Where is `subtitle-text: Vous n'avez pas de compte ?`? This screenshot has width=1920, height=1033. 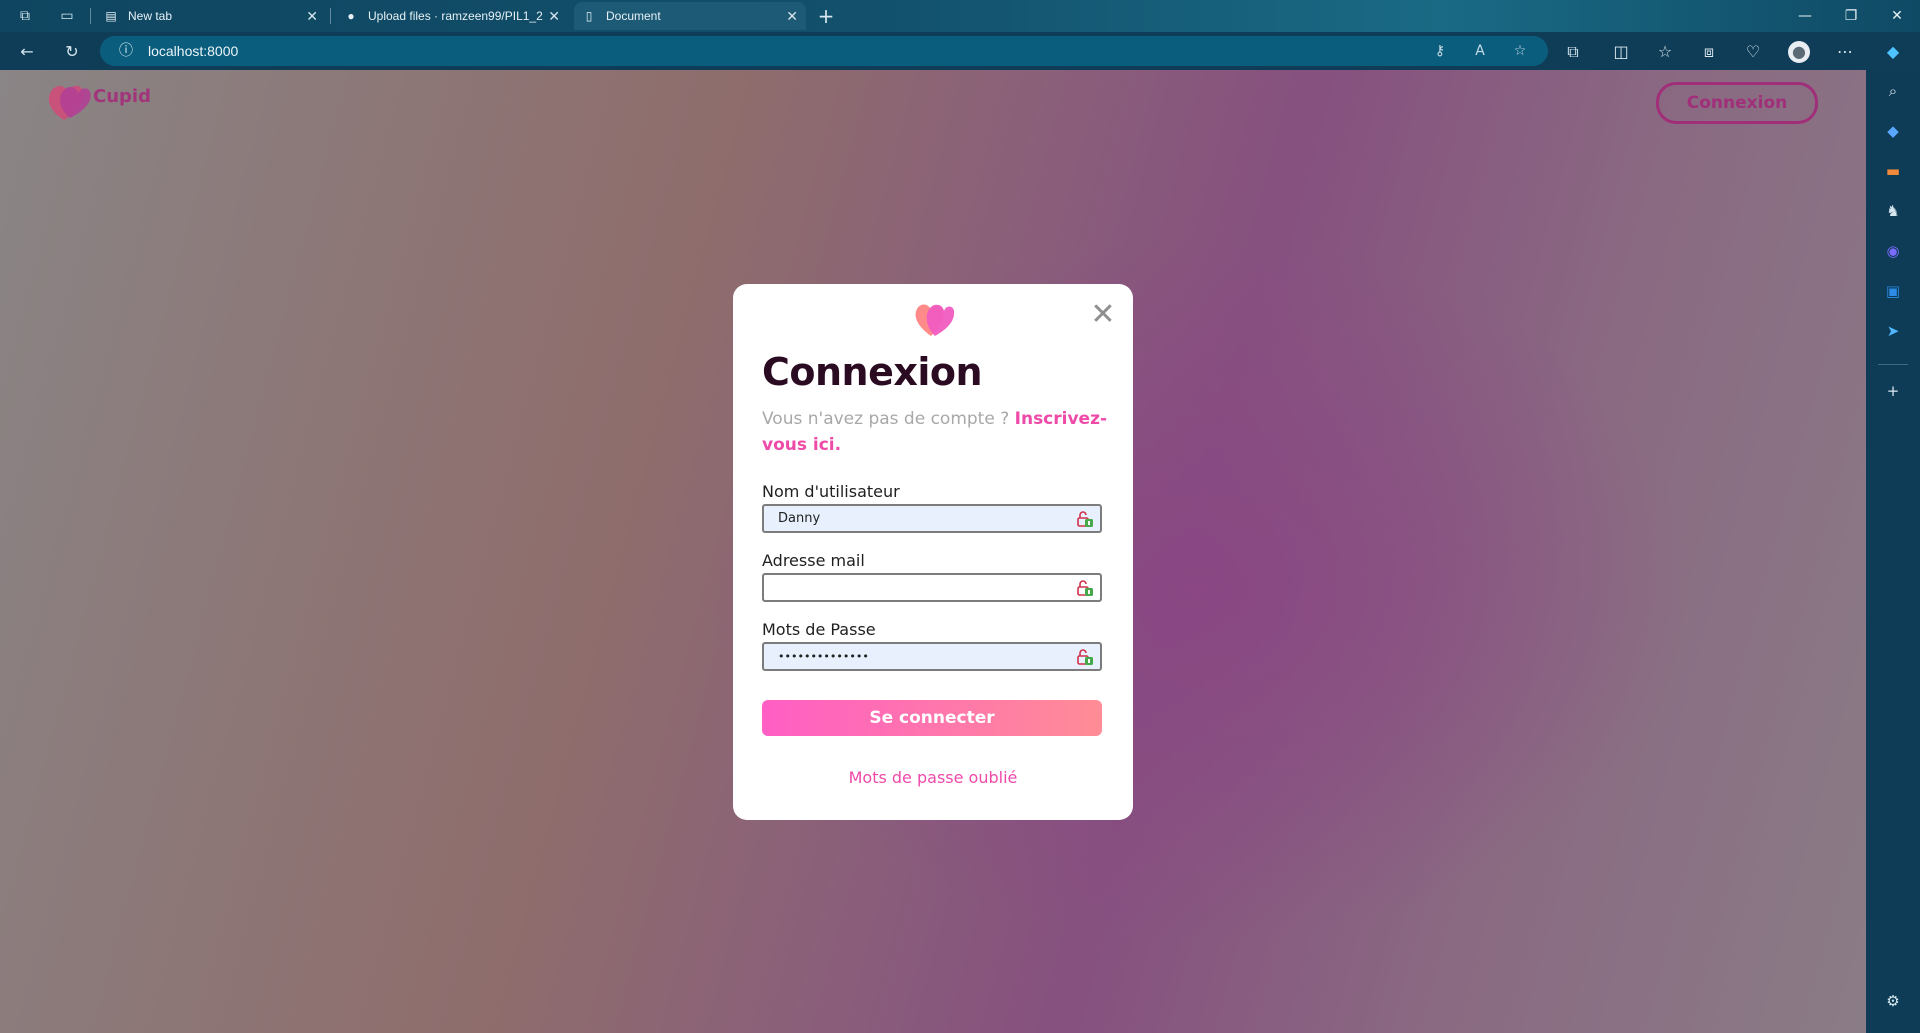 subtitle-text: Vous n'avez pas de compte ? is located at coordinates (888, 419).